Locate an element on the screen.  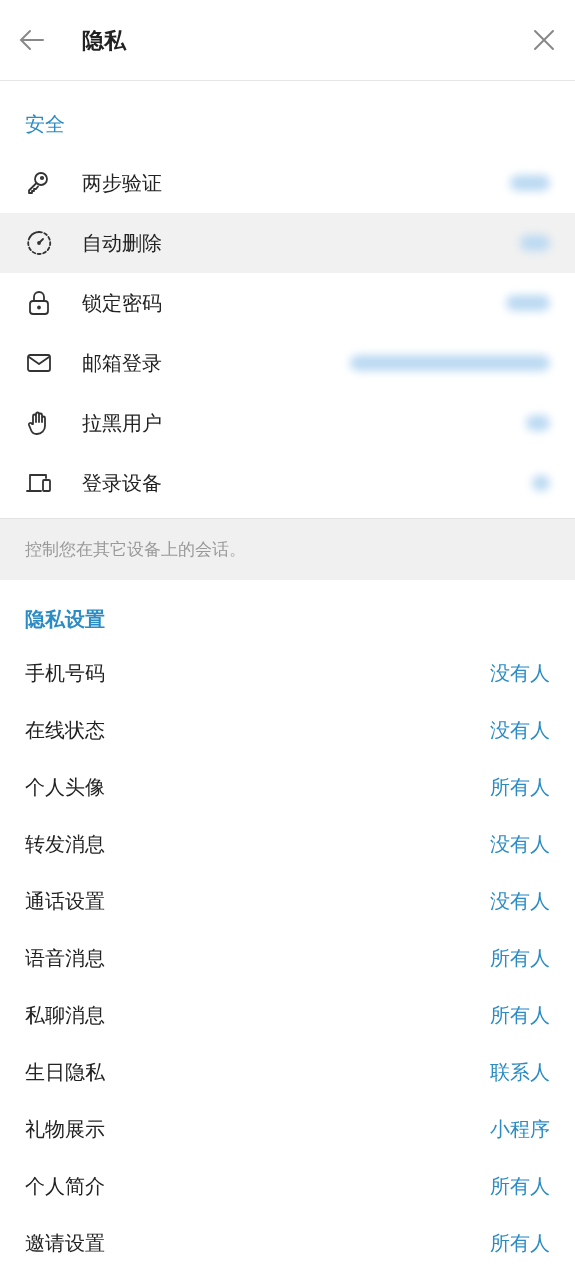
row-label: 个人简介 is located at coordinates (65, 1186).